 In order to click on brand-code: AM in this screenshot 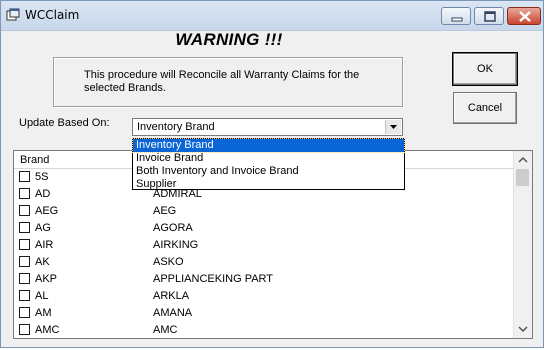, I will do `click(43, 313)`.